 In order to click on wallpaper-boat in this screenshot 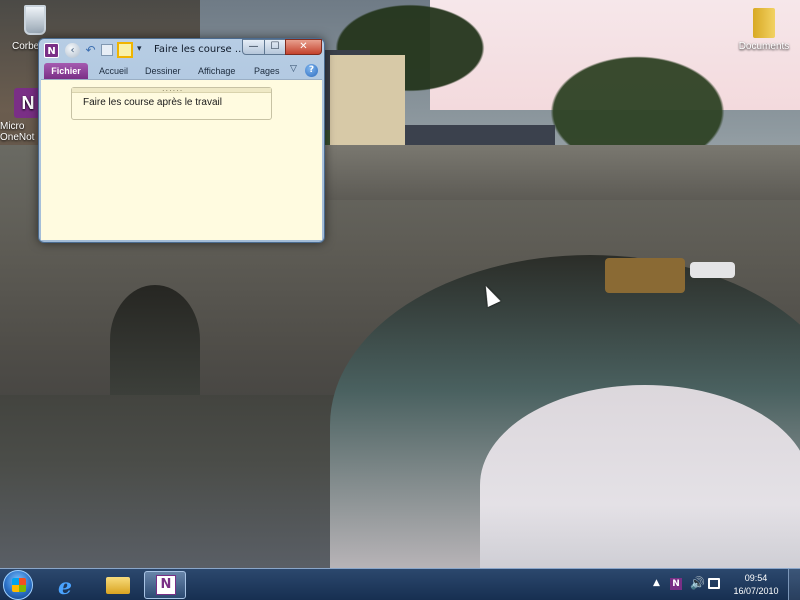, I will do `click(645, 275)`.